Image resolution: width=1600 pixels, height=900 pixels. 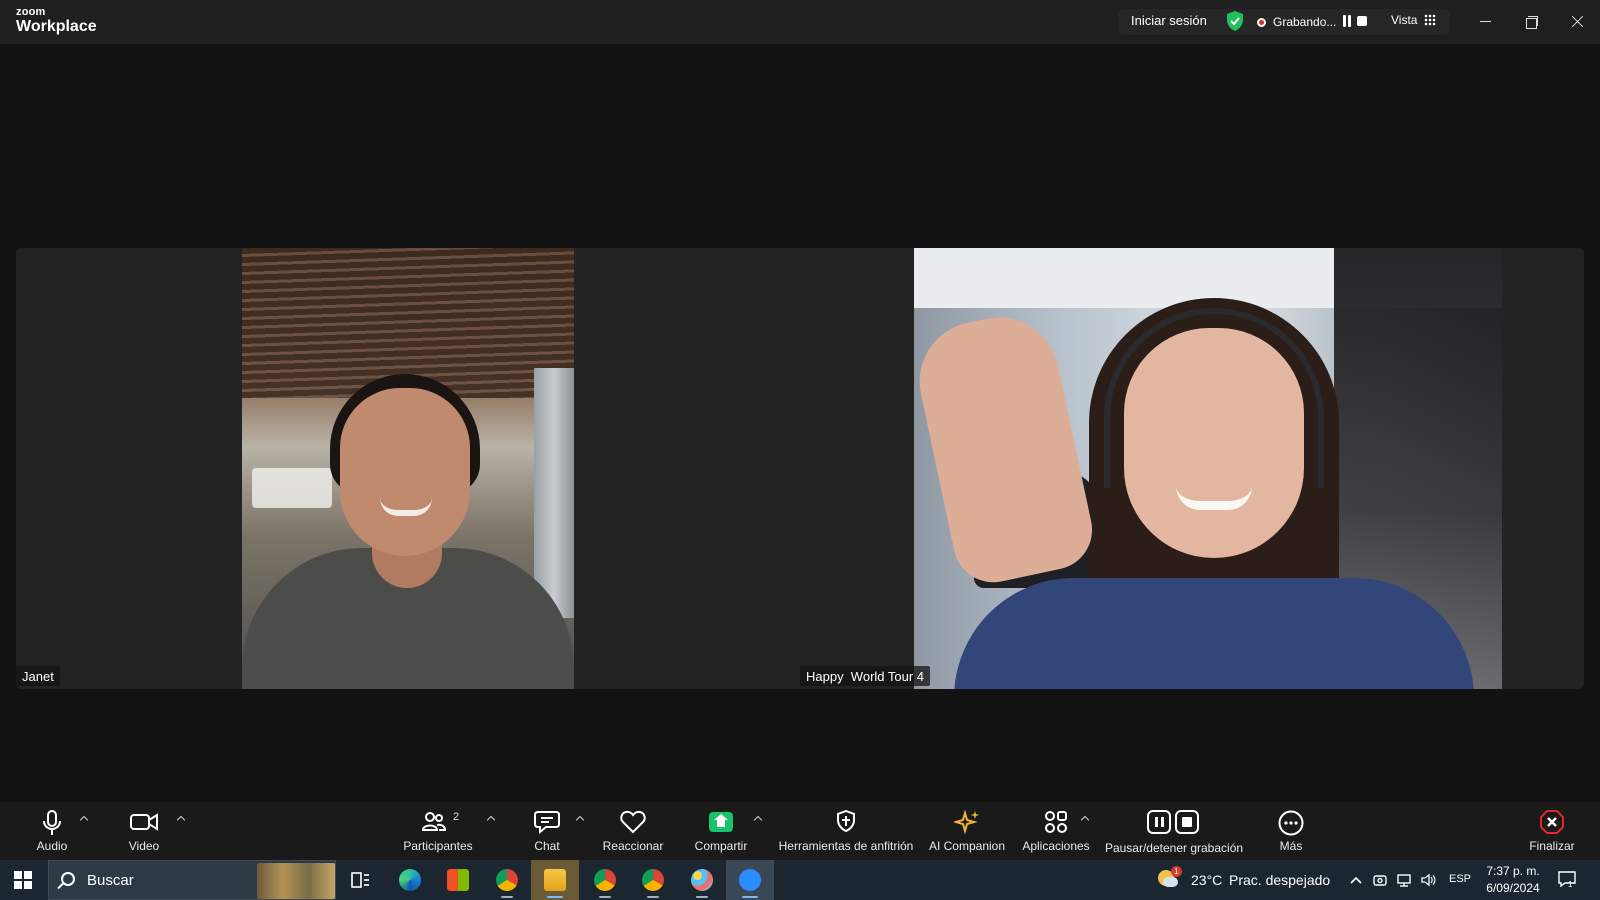 I want to click on notification-icon: 1, so click(x=1567, y=879).